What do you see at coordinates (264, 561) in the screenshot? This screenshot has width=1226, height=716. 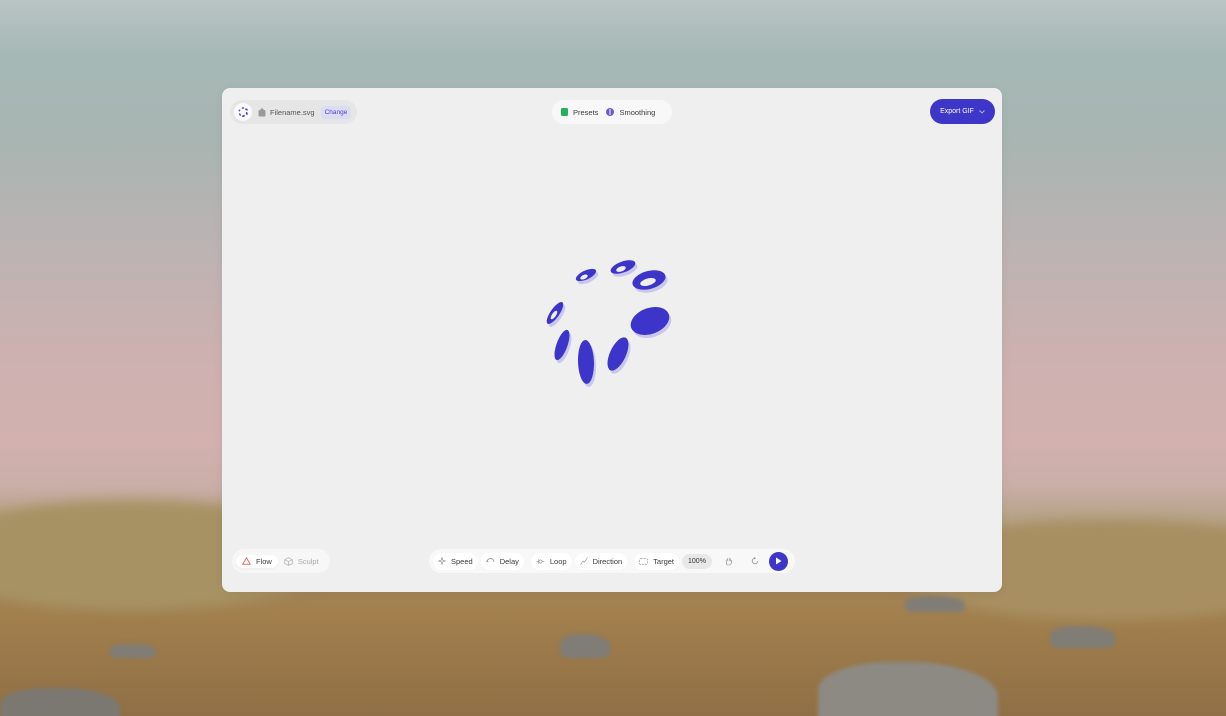 I see `flow-label: Flow` at bounding box center [264, 561].